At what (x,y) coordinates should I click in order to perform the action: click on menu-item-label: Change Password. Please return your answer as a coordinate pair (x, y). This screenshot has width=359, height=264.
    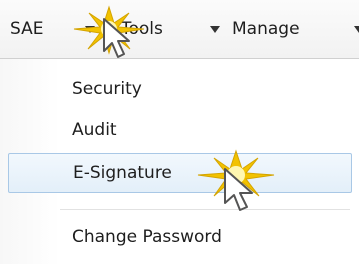
    Looking at the image, I should click on (147, 237).